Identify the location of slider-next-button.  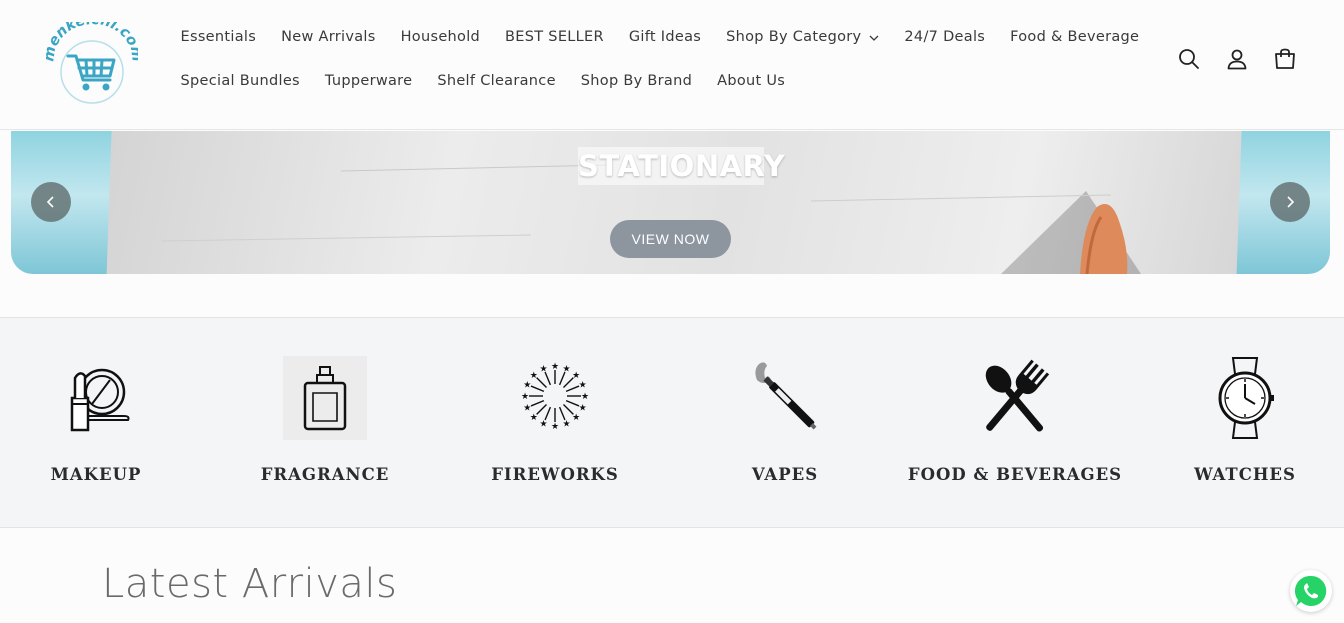
(1290, 202).